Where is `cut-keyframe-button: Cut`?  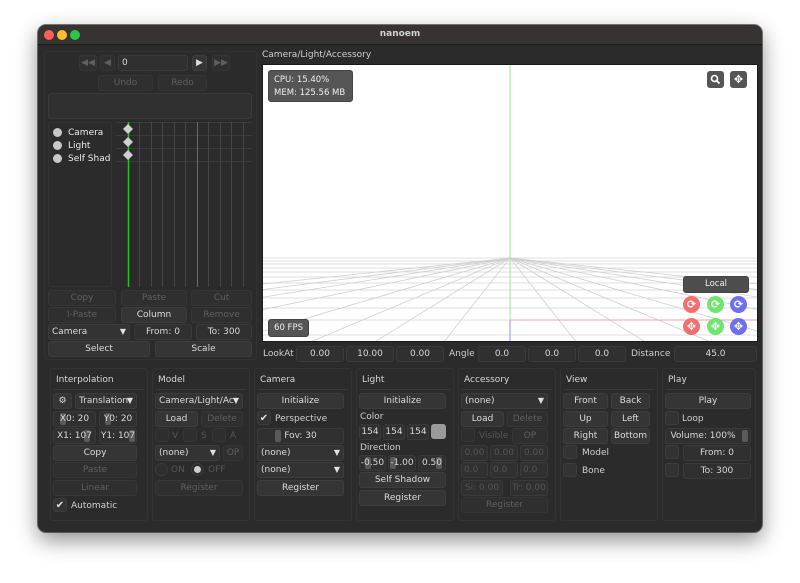 cut-keyframe-button: Cut is located at coordinates (221, 298).